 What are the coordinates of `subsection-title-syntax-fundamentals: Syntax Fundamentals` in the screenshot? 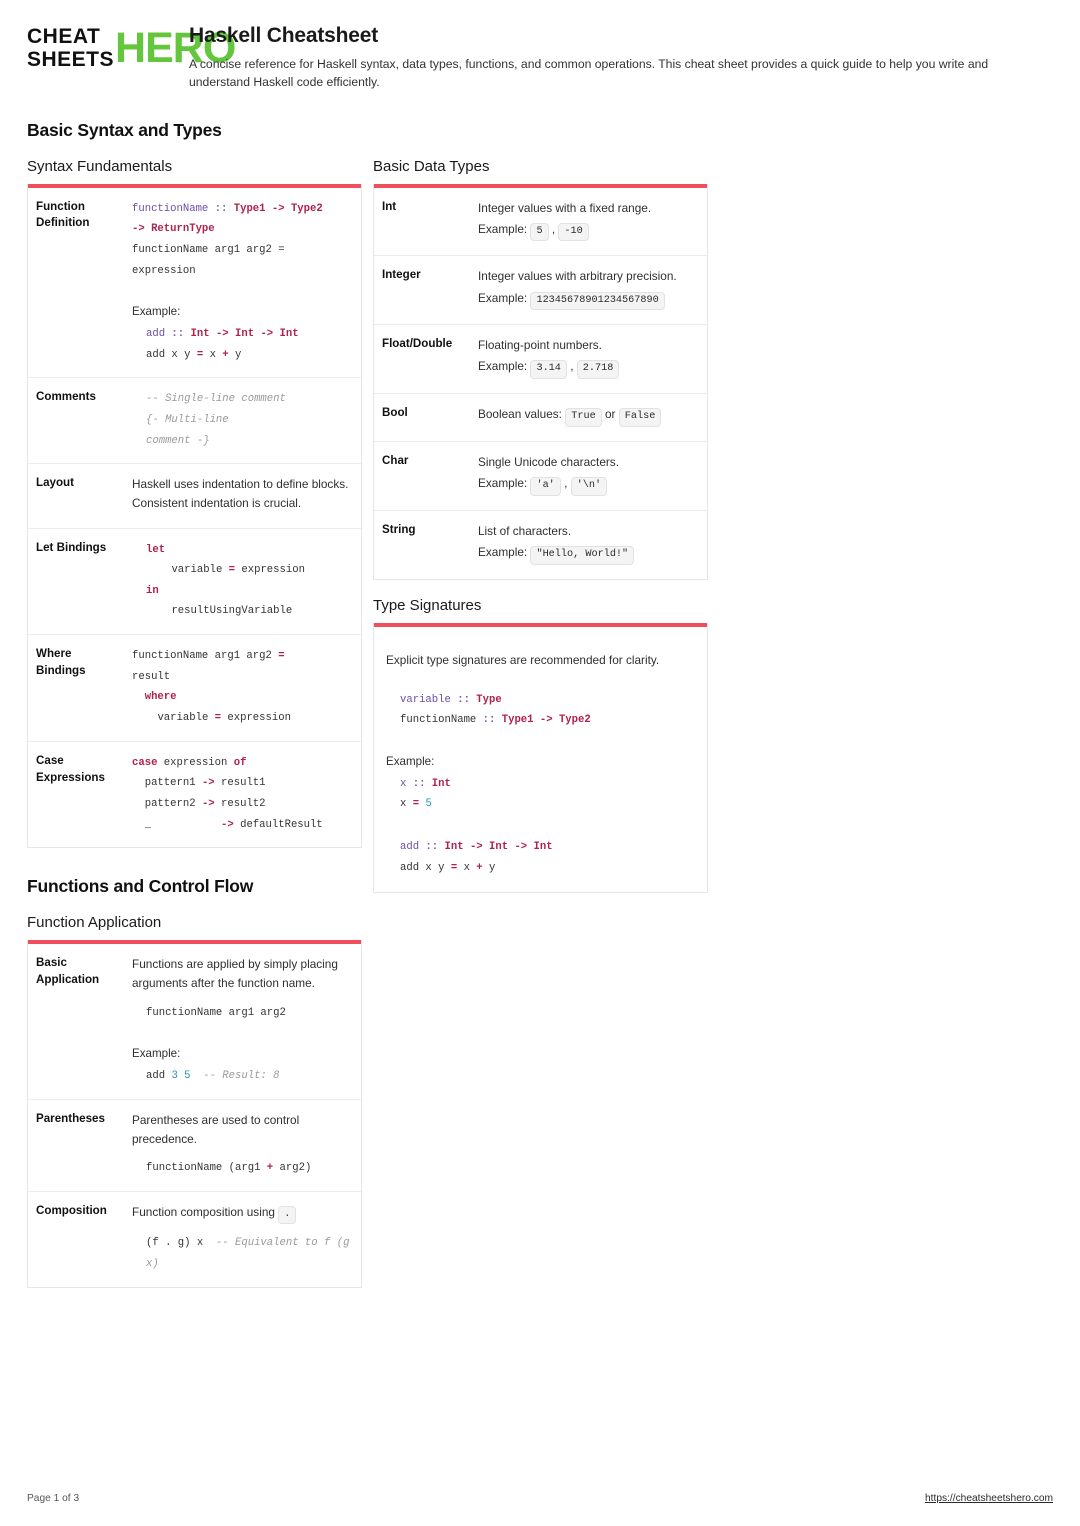 It's located at (100, 166).